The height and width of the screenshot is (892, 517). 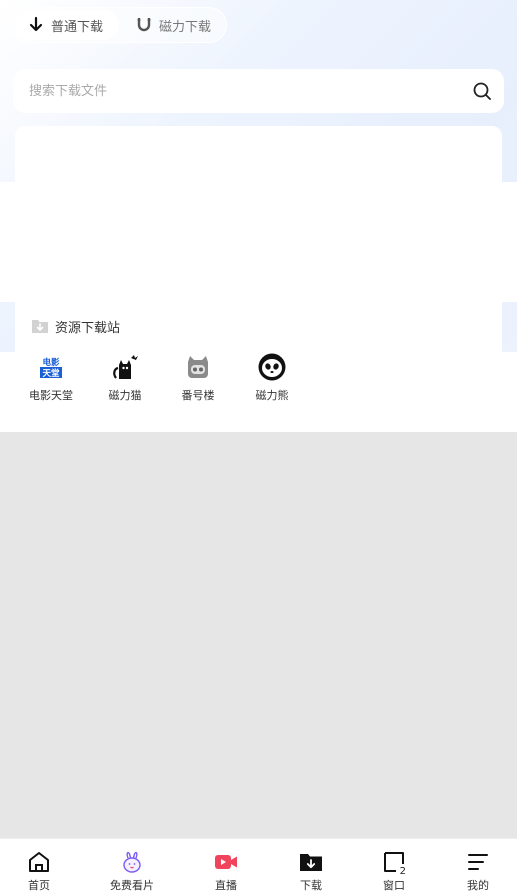 I want to click on nav-home: 首页, so click(x=39, y=865).